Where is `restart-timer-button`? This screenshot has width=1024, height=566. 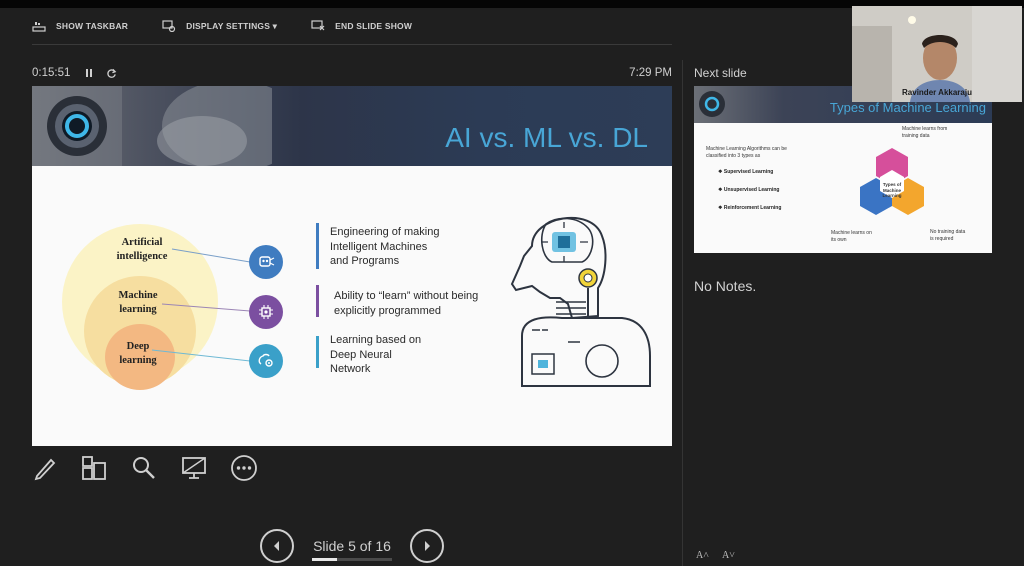
restart-timer-button is located at coordinates (111, 73).